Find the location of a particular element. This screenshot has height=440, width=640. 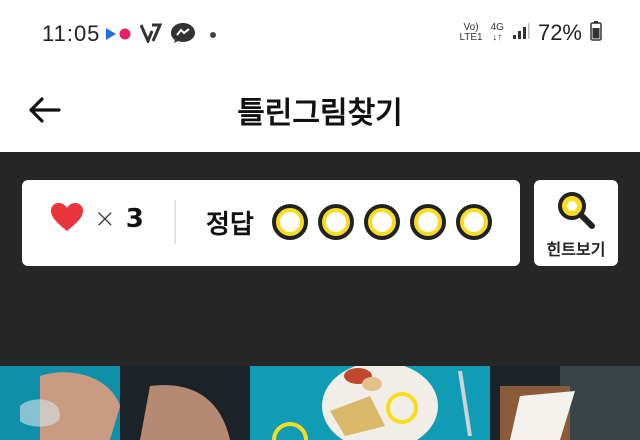

divider is located at coordinates (175, 222).